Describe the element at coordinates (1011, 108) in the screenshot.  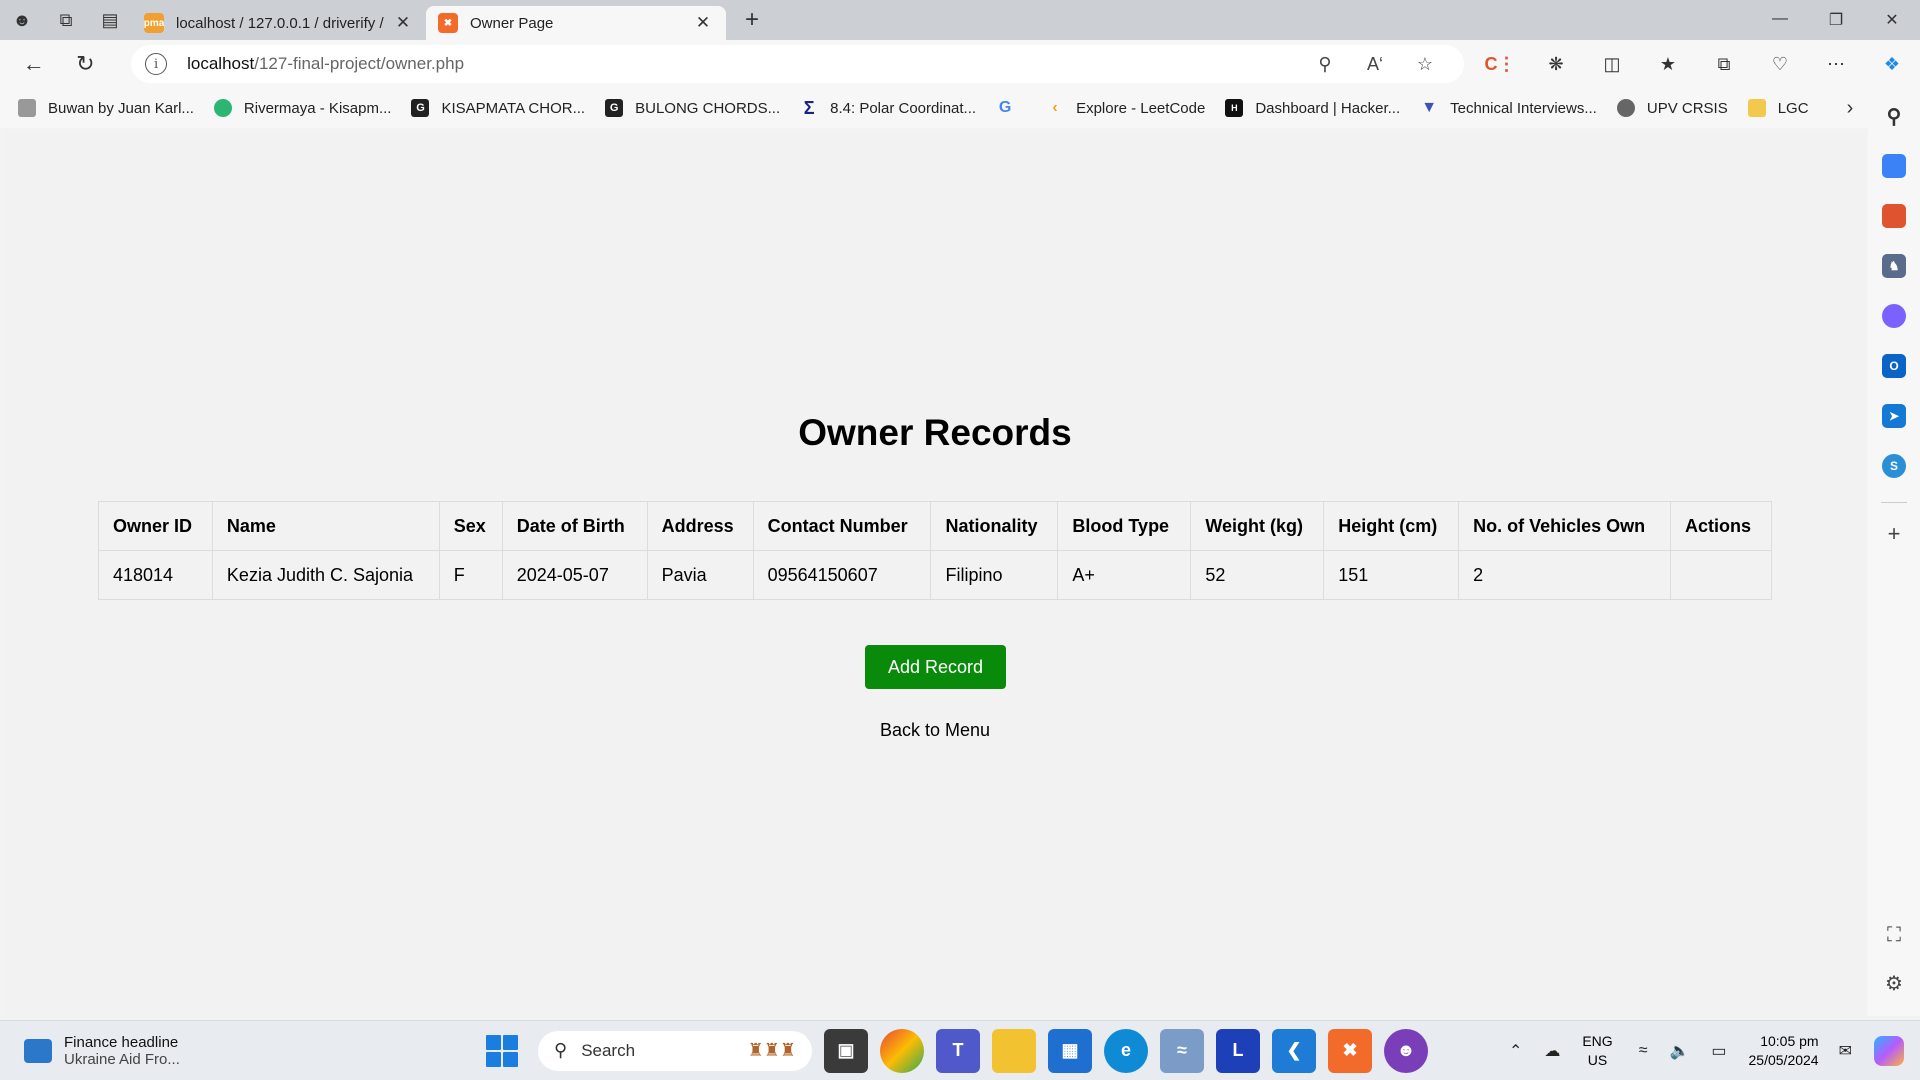
I see `favorite-item: G` at that location.